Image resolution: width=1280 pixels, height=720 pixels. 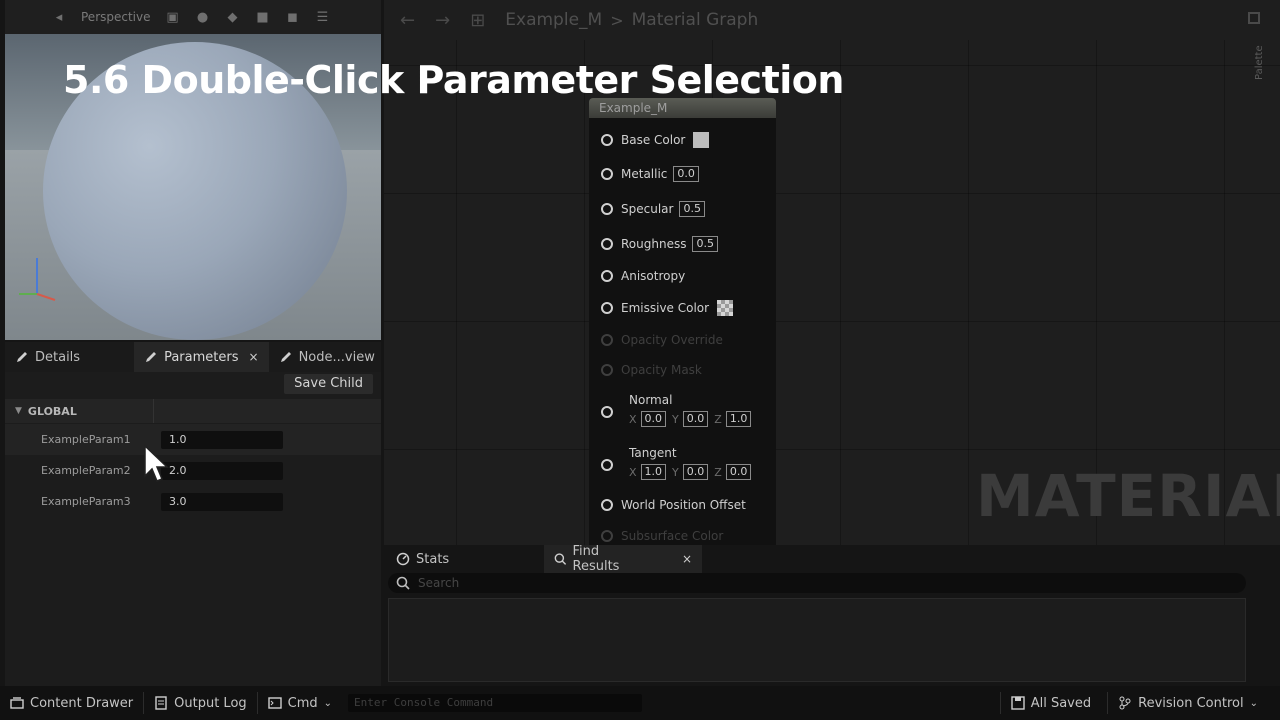 What do you see at coordinates (682, 276) in the screenshot?
I see `pin-anisotropy: Anisotropy` at bounding box center [682, 276].